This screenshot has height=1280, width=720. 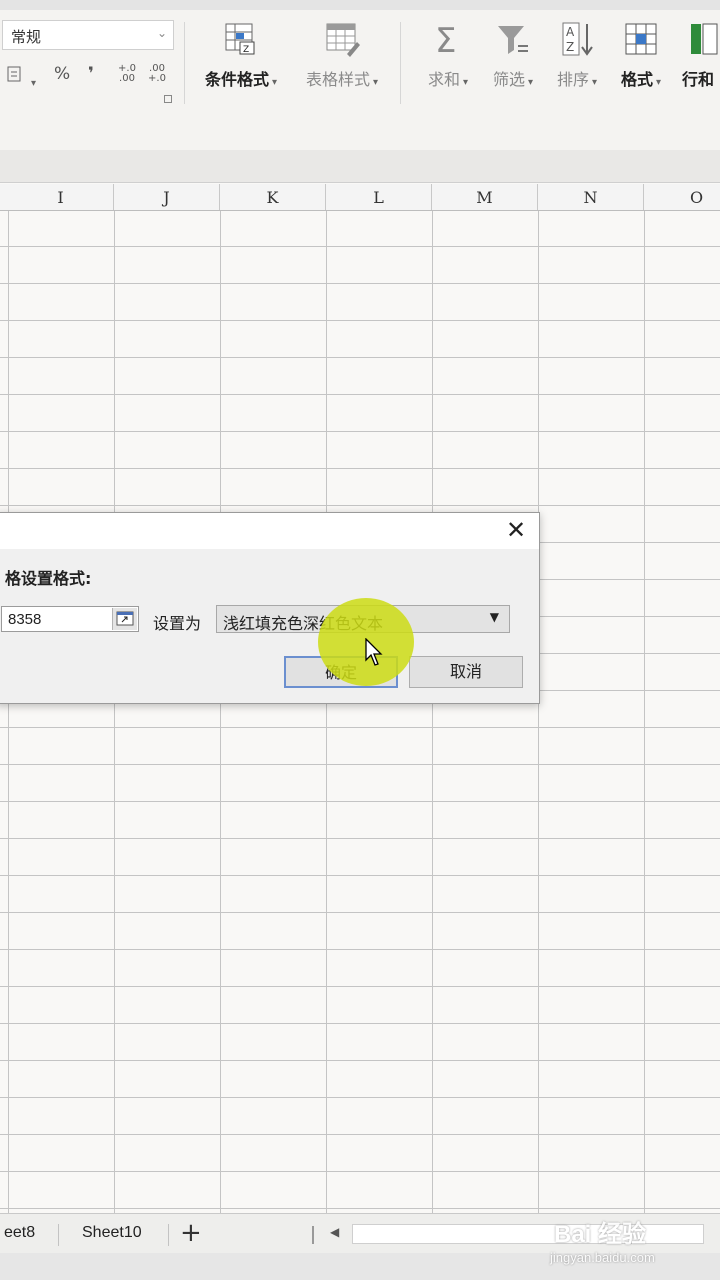 What do you see at coordinates (88, 35) in the screenshot?
I see `number-format-select: 常规 ⌄` at bounding box center [88, 35].